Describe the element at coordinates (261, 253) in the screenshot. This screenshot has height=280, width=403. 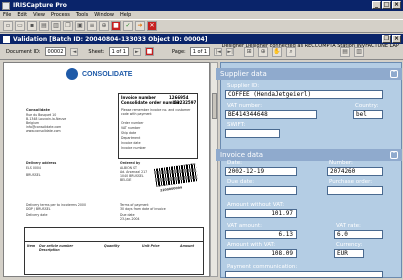
I see `amount-with-vat-field: 108.09` at that location.